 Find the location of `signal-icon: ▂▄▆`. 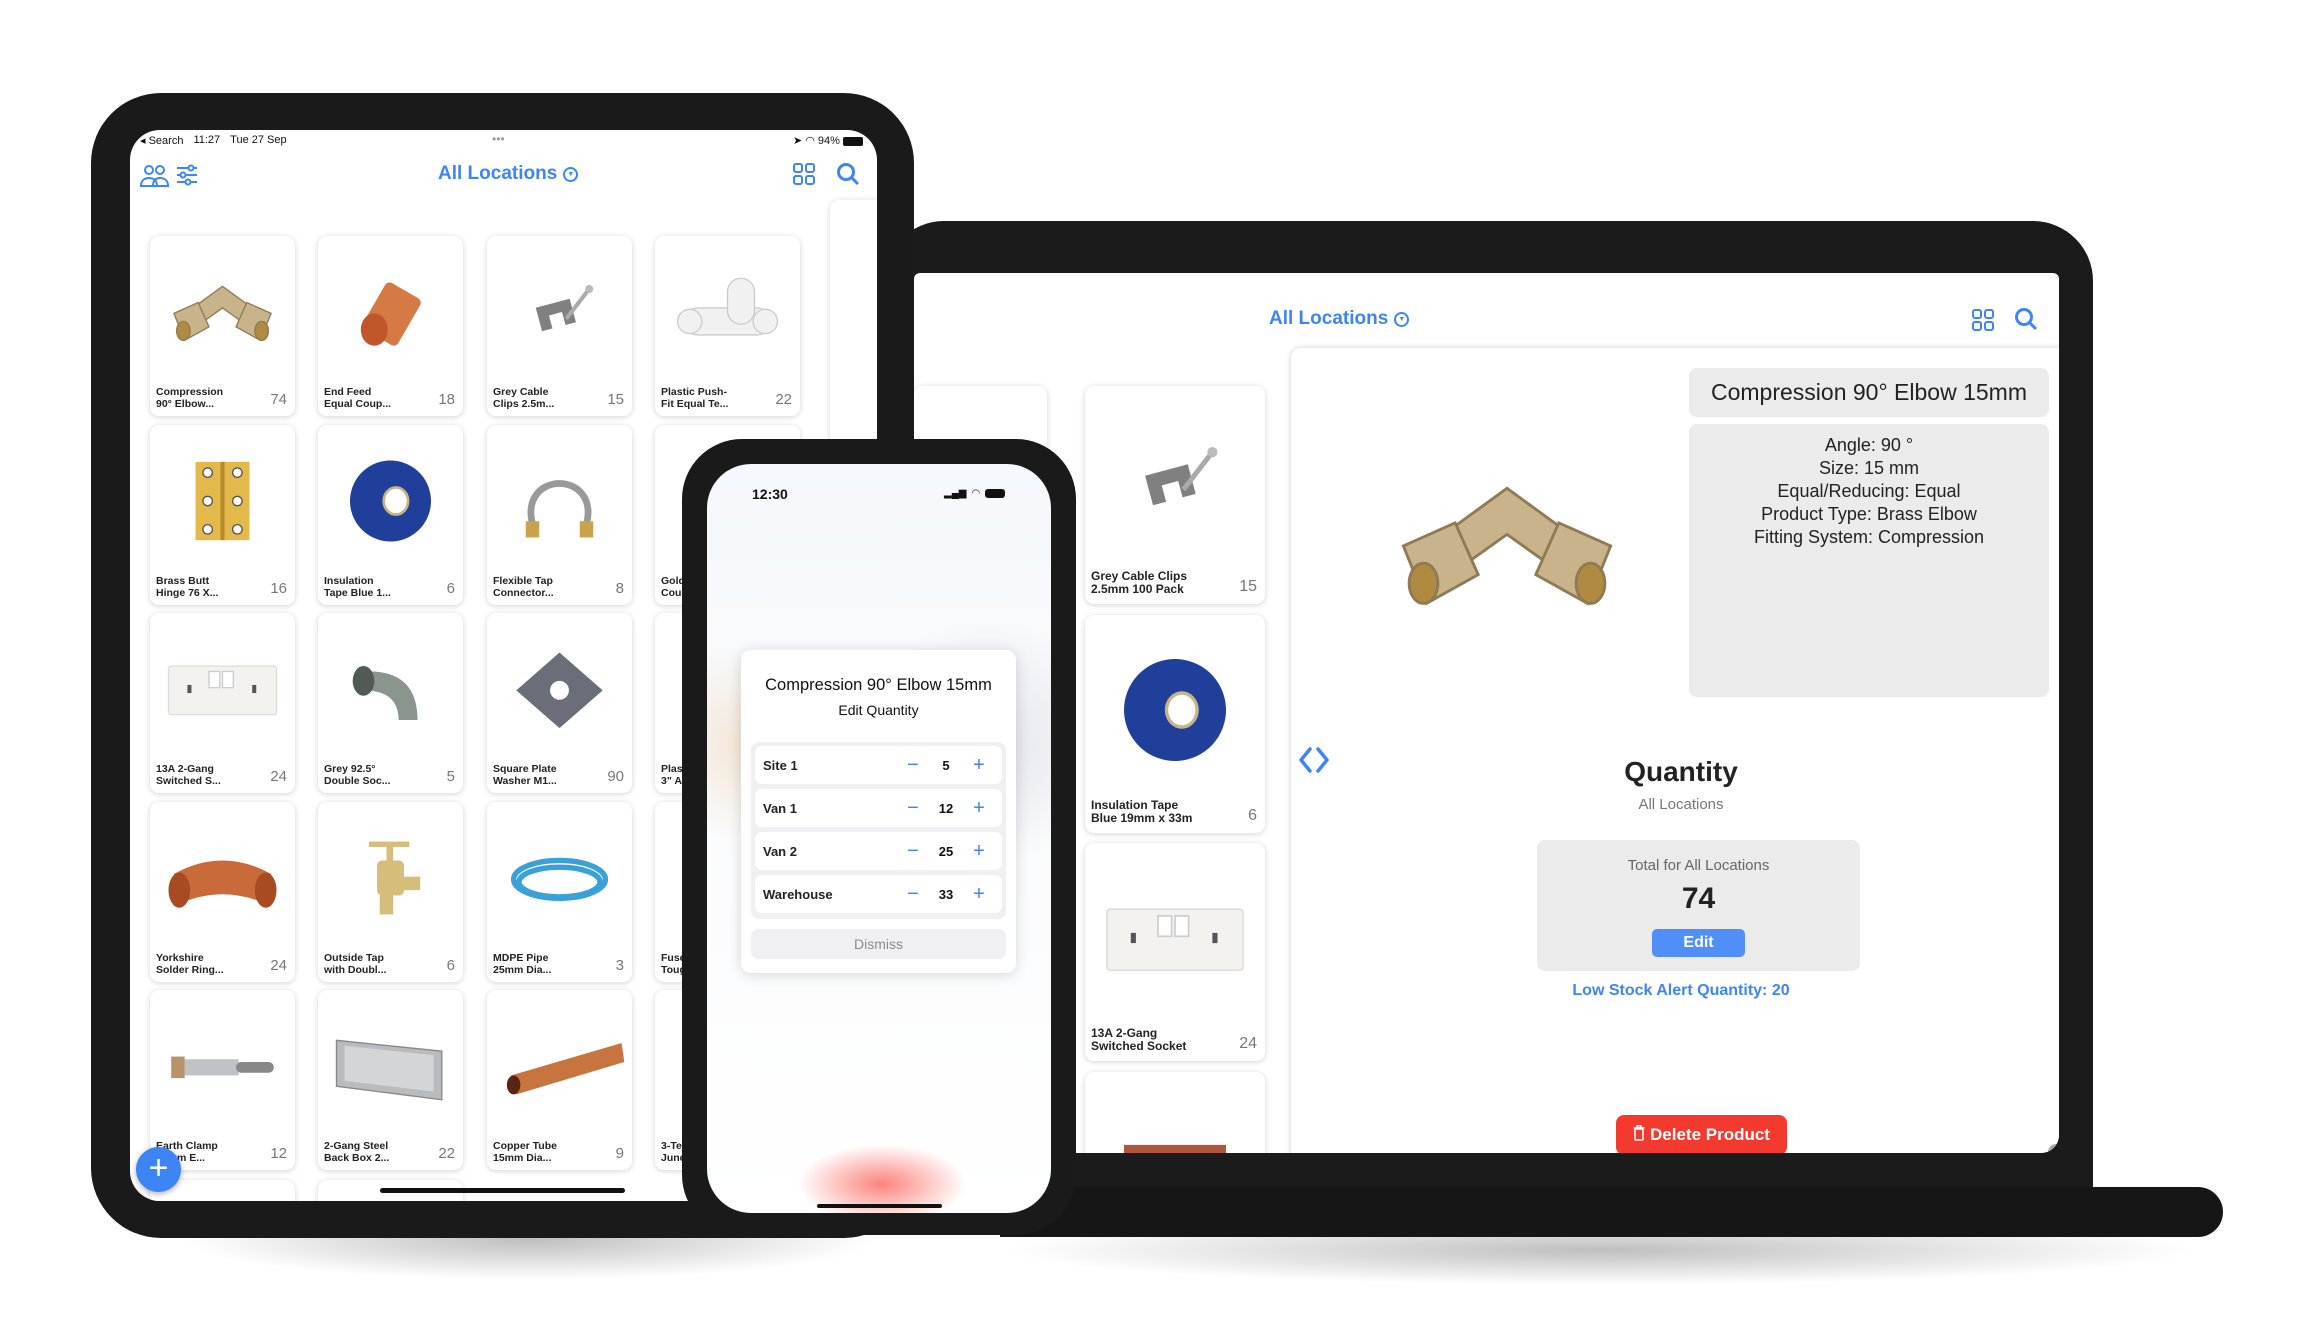

signal-icon: ▂▄▆ is located at coordinates (955, 493).